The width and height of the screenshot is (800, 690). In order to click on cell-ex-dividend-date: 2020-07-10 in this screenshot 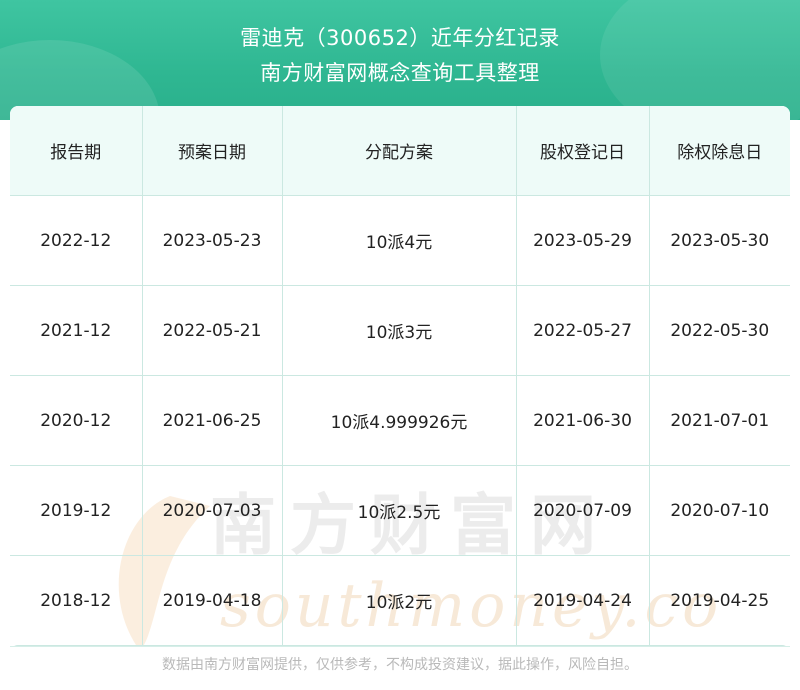, I will do `click(719, 510)`.